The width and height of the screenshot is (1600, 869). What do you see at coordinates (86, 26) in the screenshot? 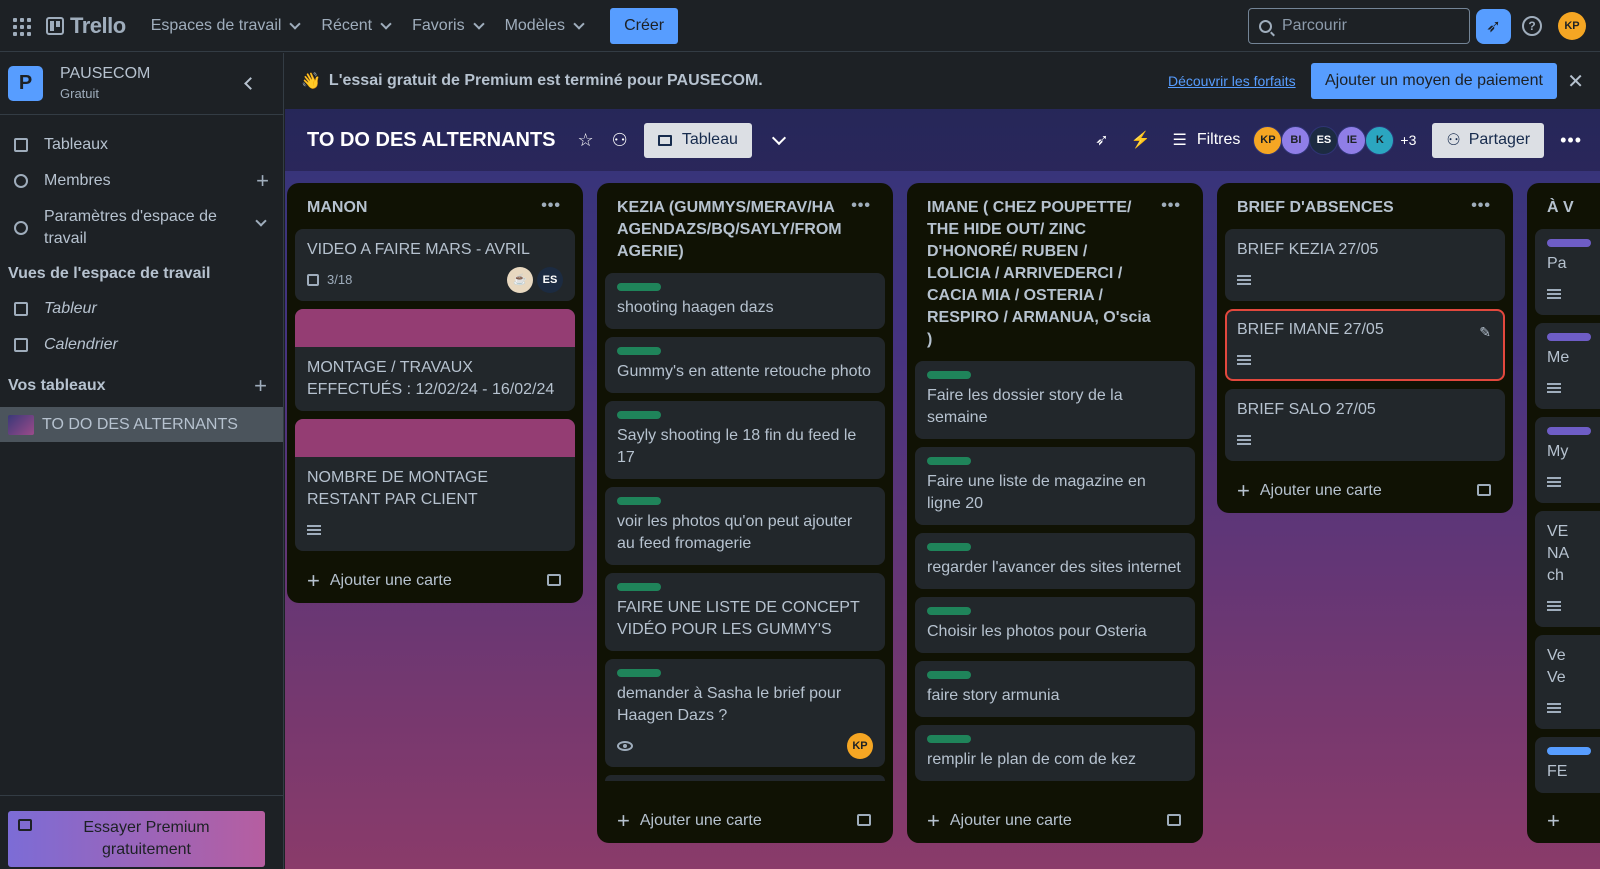
I see `trello-logo: Trello` at bounding box center [86, 26].